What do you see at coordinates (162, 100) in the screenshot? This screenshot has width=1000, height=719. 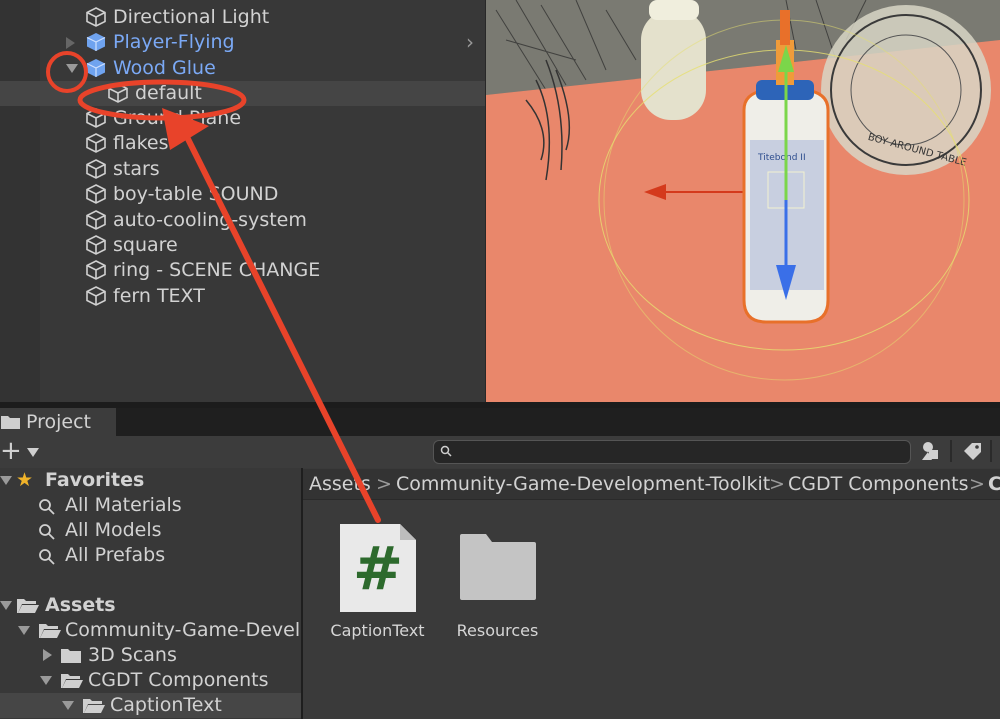 I see `annotation-ellipse` at bounding box center [162, 100].